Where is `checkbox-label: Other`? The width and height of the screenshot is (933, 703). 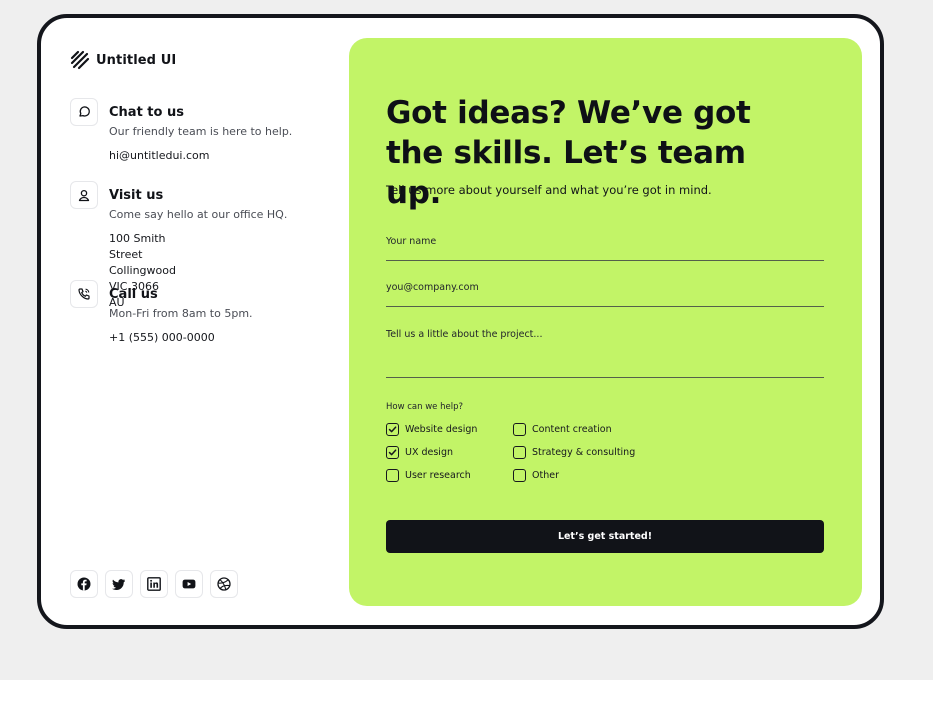 checkbox-label: Other is located at coordinates (545, 475).